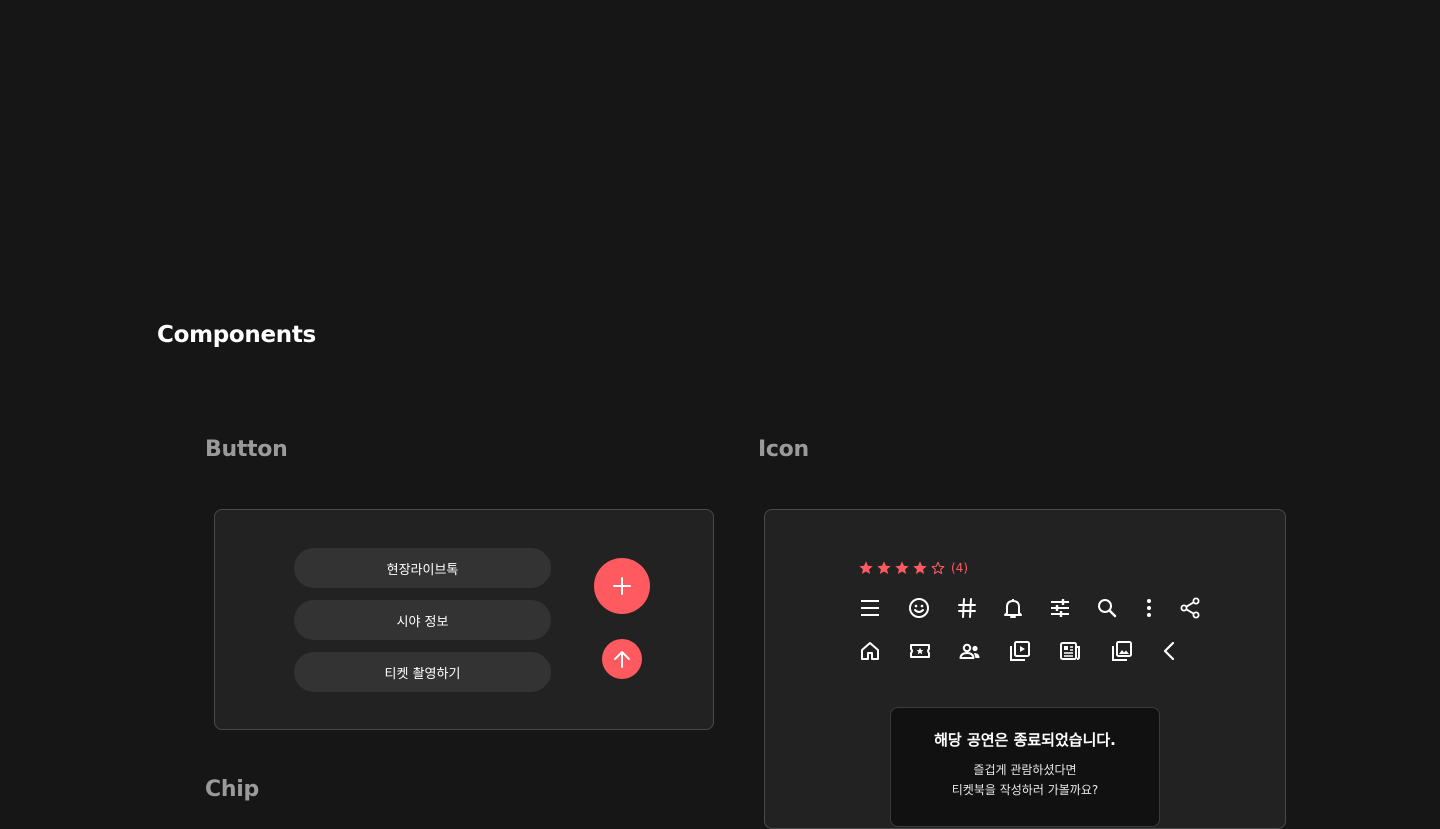  What do you see at coordinates (959, 568) in the screenshot?
I see `rating-count: (4)` at bounding box center [959, 568].